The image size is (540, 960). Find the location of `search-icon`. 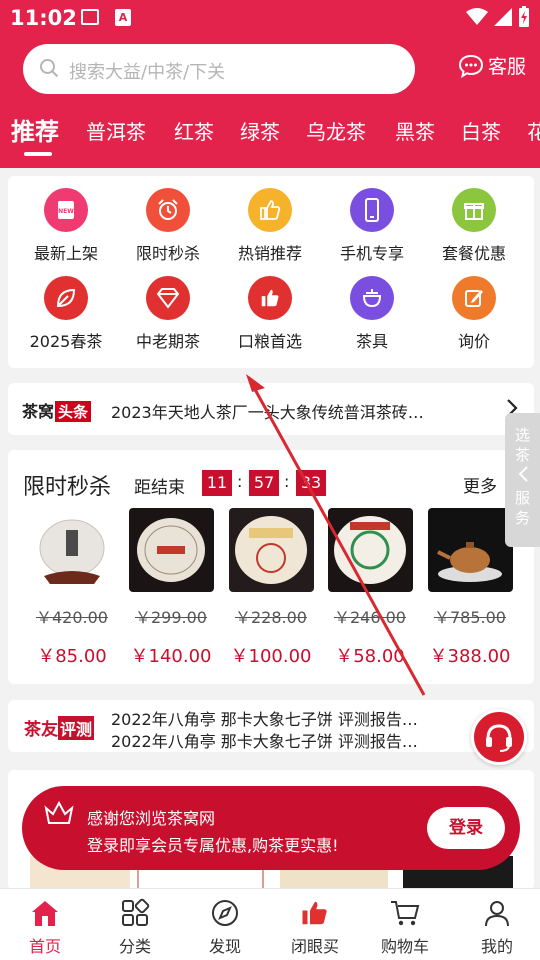

search-icon is located at coordinates (49, 68).